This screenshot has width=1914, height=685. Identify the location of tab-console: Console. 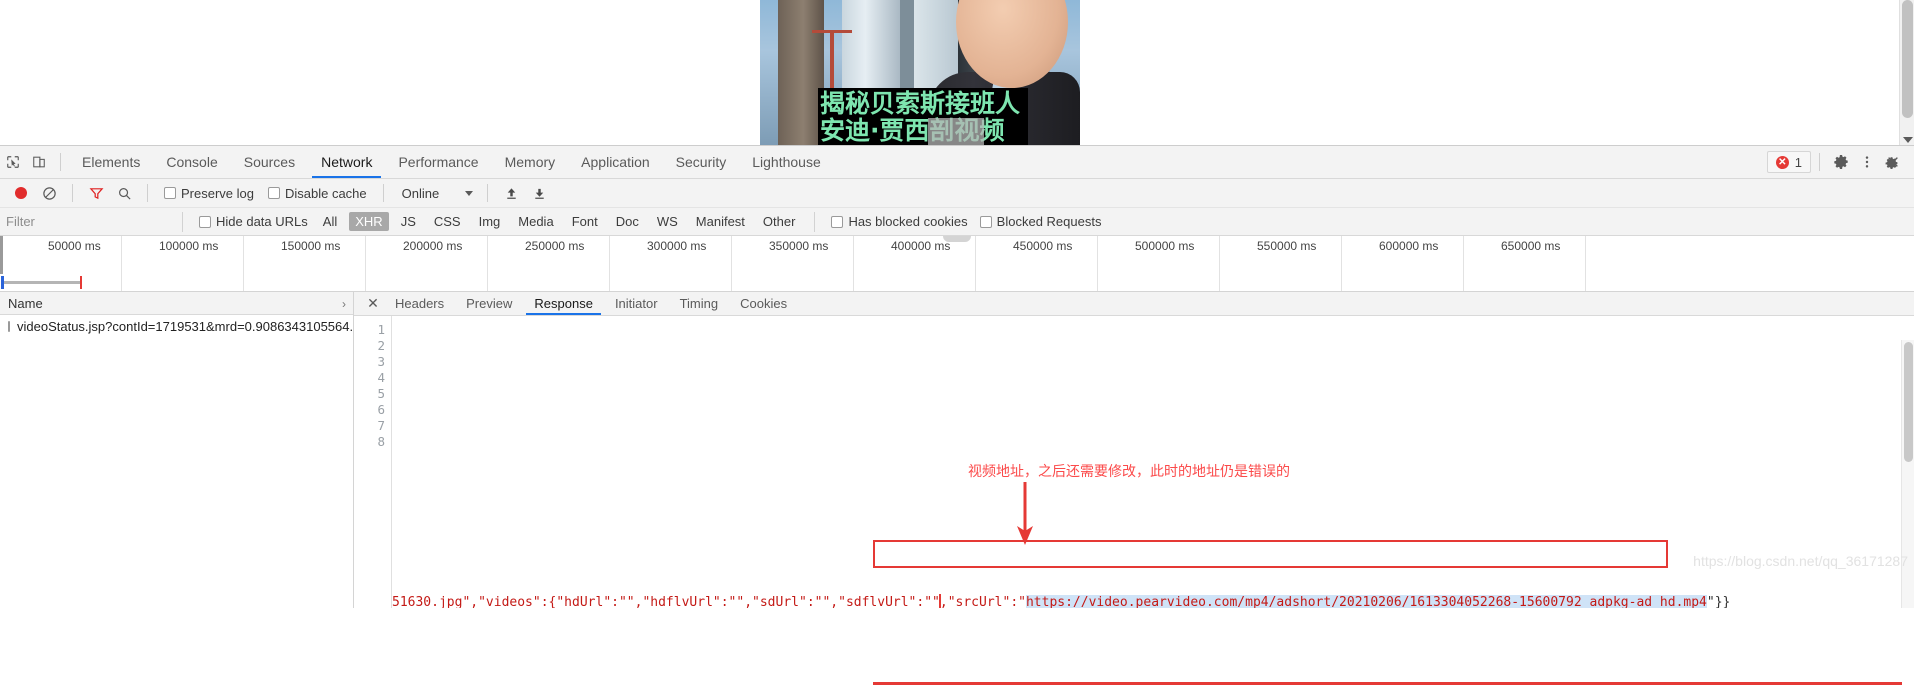
(191, 162).